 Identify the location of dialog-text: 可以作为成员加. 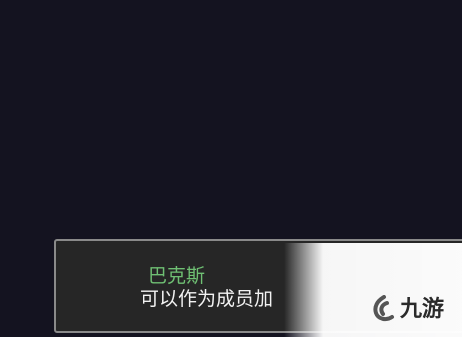
(207, 299).